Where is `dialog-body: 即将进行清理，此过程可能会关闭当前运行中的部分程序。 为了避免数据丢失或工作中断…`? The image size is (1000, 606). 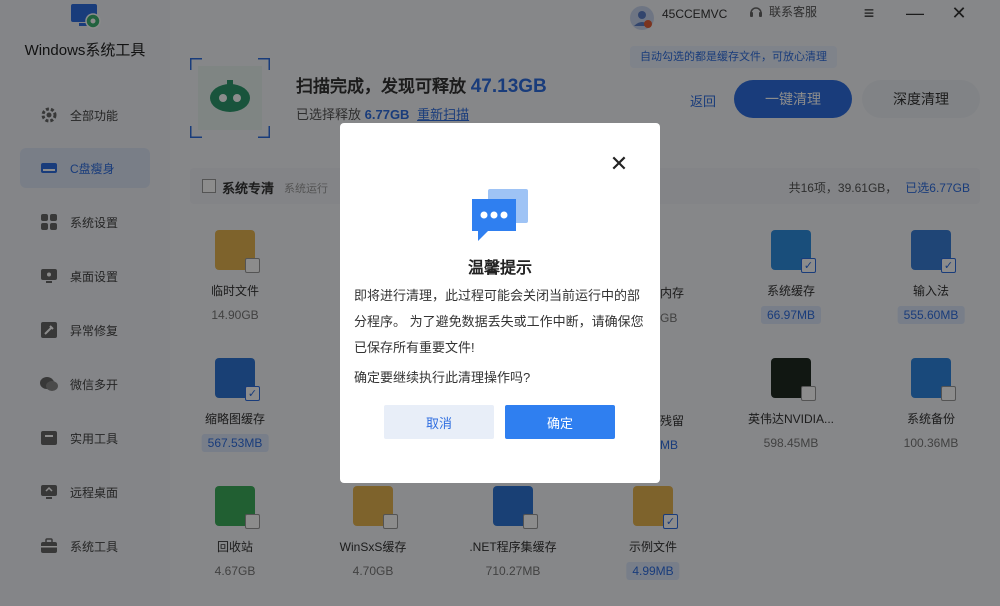 dialog-body: 即将进行清理，此过程可能会关闭当前运行中的部分程序。 为了避免数据丢失或工作中断… is located at coordinates (499, 321).